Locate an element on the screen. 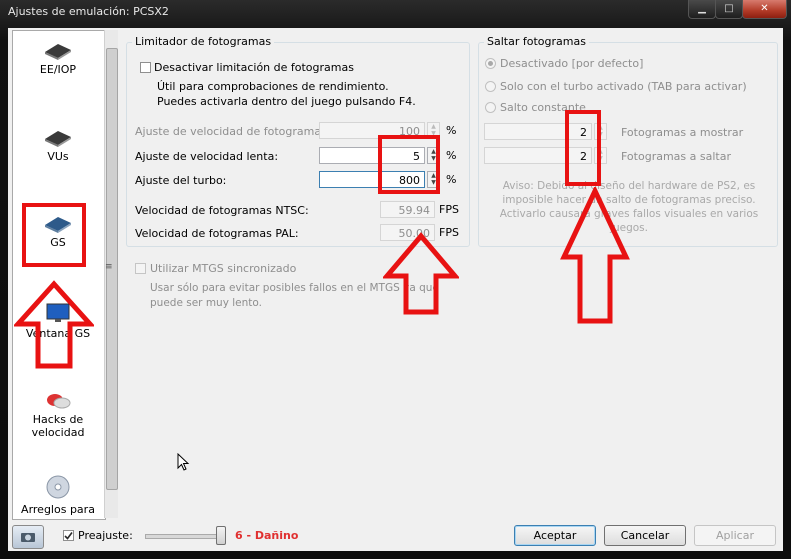 The width and height of the screenshot is (791, 559). sidebar-item-label: VUs is located at coordinates (58, 156).